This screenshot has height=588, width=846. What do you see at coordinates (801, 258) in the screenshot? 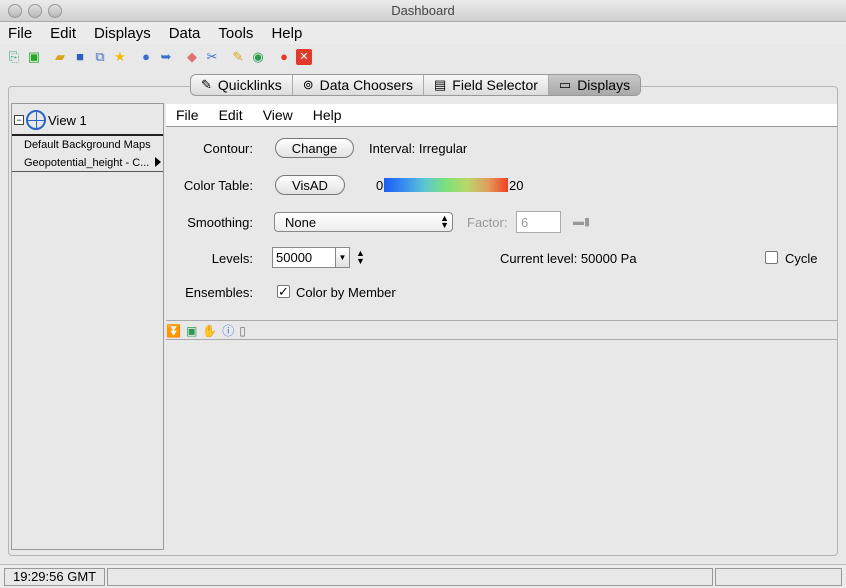
I see `cycle-label: Cycle` at bounding box center [801, 258].